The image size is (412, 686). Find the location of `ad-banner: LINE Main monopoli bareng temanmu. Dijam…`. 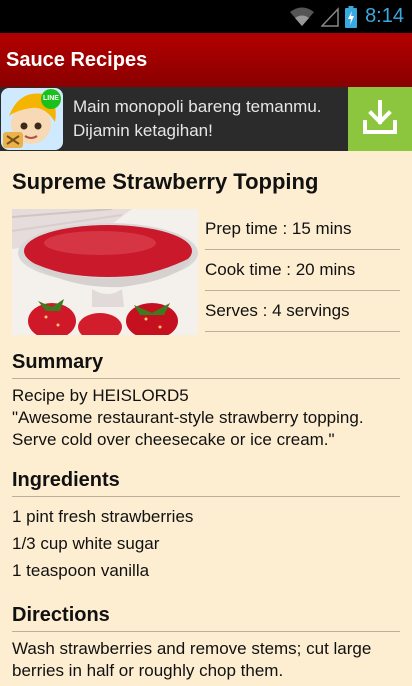

ad-banner: LINE Main monopoli bareng temanmu. Dijam… is located at coordinates (206, 119).